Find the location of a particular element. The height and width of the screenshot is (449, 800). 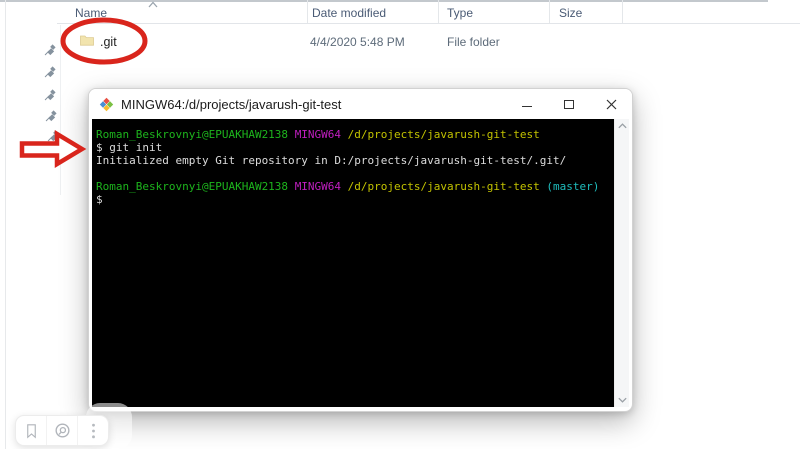

annotation-mini-toolbar is located at coordinates (62, 430).